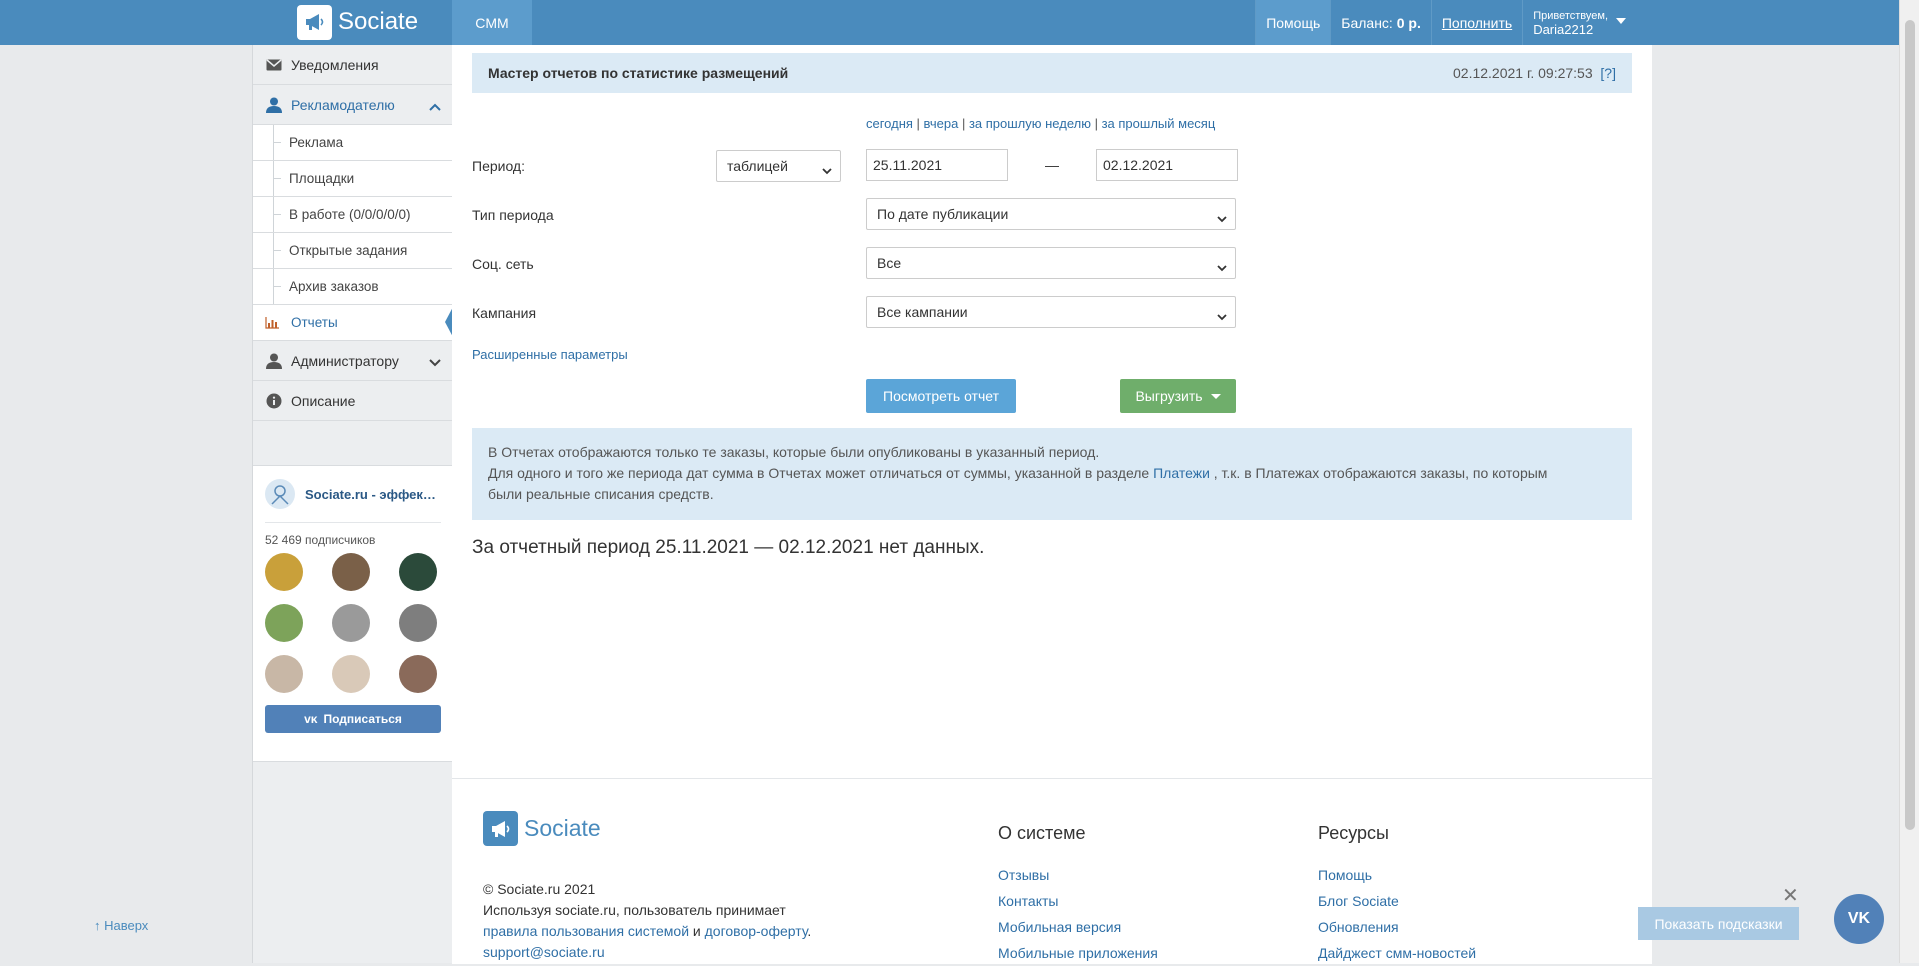  Describe the element at coordinates (372, 494) in the screenshot. I see `vk-community-name: Sociate.ru - эффективная реклама` at that location.